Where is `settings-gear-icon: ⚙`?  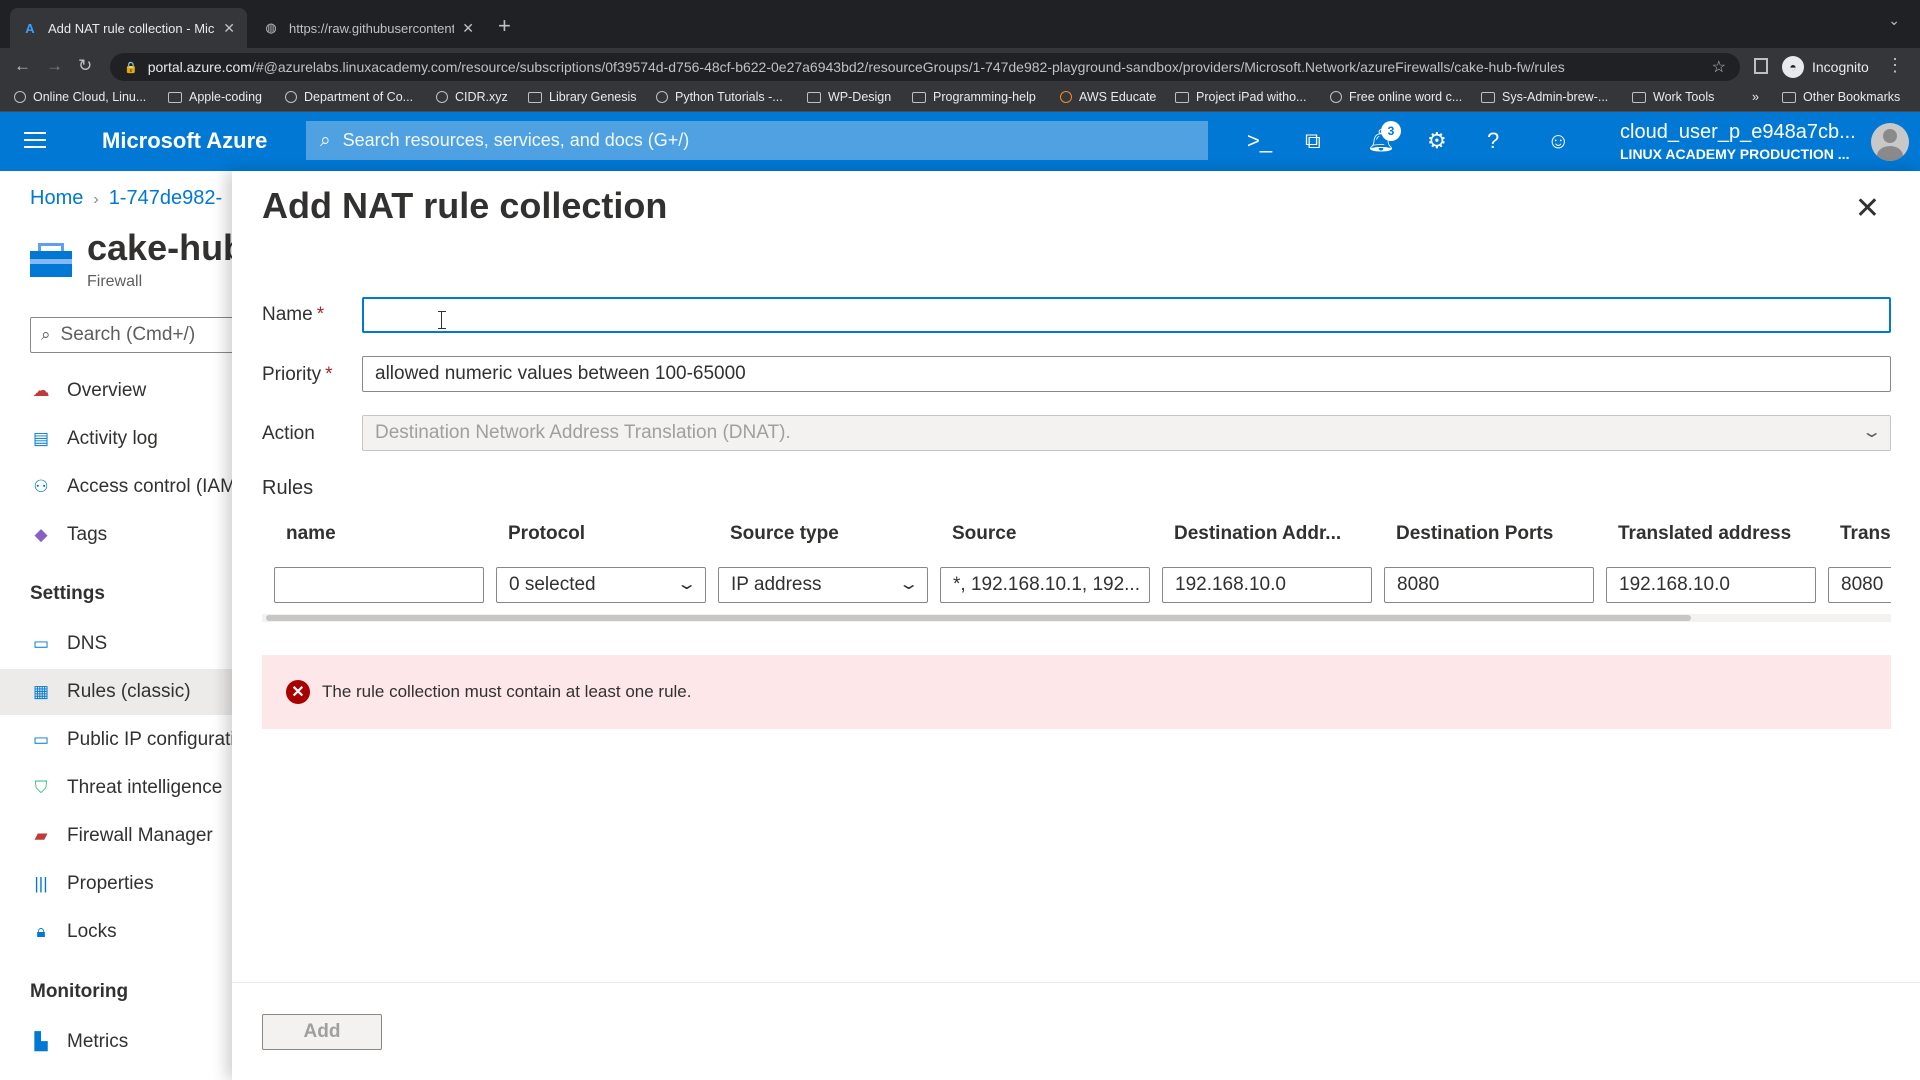 settings-gear-icon: ⚙ is located at coordinates (1437, 141).